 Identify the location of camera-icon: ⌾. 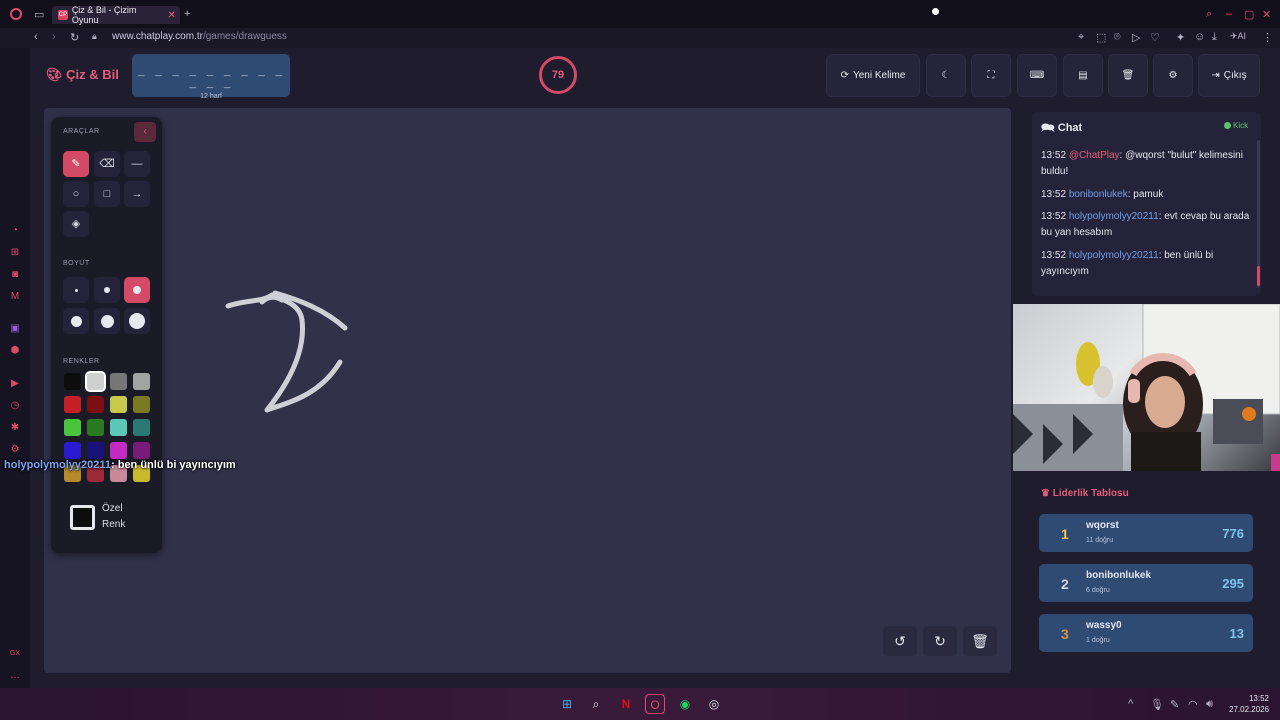
(1117, 37).